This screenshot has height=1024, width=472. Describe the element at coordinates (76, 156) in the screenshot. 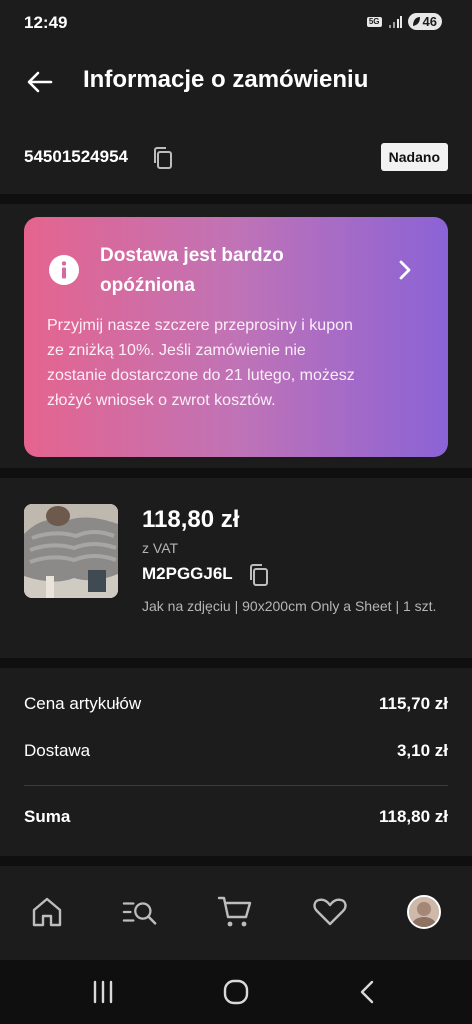

I see `order-number: 54501524954` at that location.